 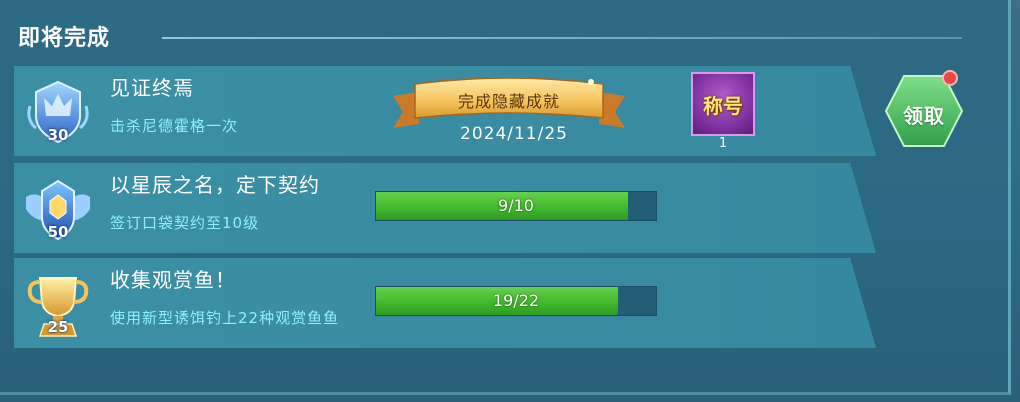 I want to click on progress-text: 9/10, so click(x=516, y=205).